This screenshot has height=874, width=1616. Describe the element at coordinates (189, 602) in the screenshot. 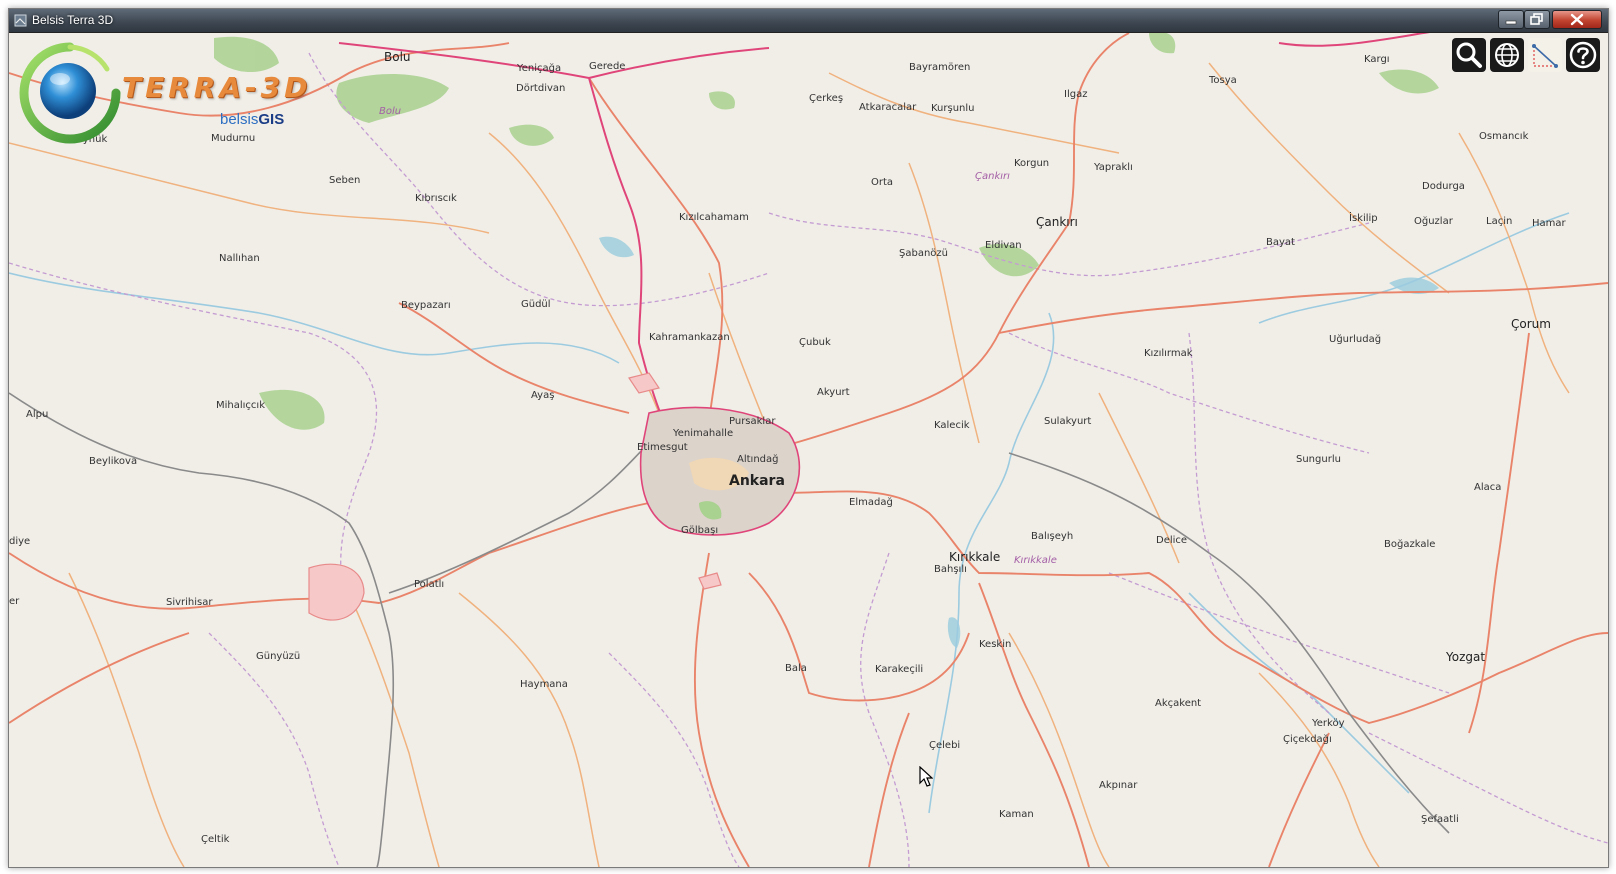

I see `label-sivrihisar: Sivrihisar` at that location.